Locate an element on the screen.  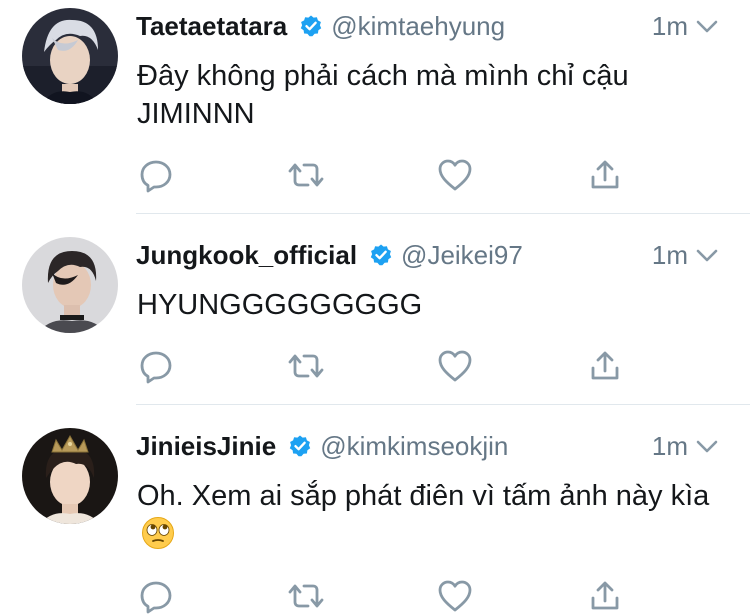
handle: @kimtaehyung is located at coordinates (418, 26).